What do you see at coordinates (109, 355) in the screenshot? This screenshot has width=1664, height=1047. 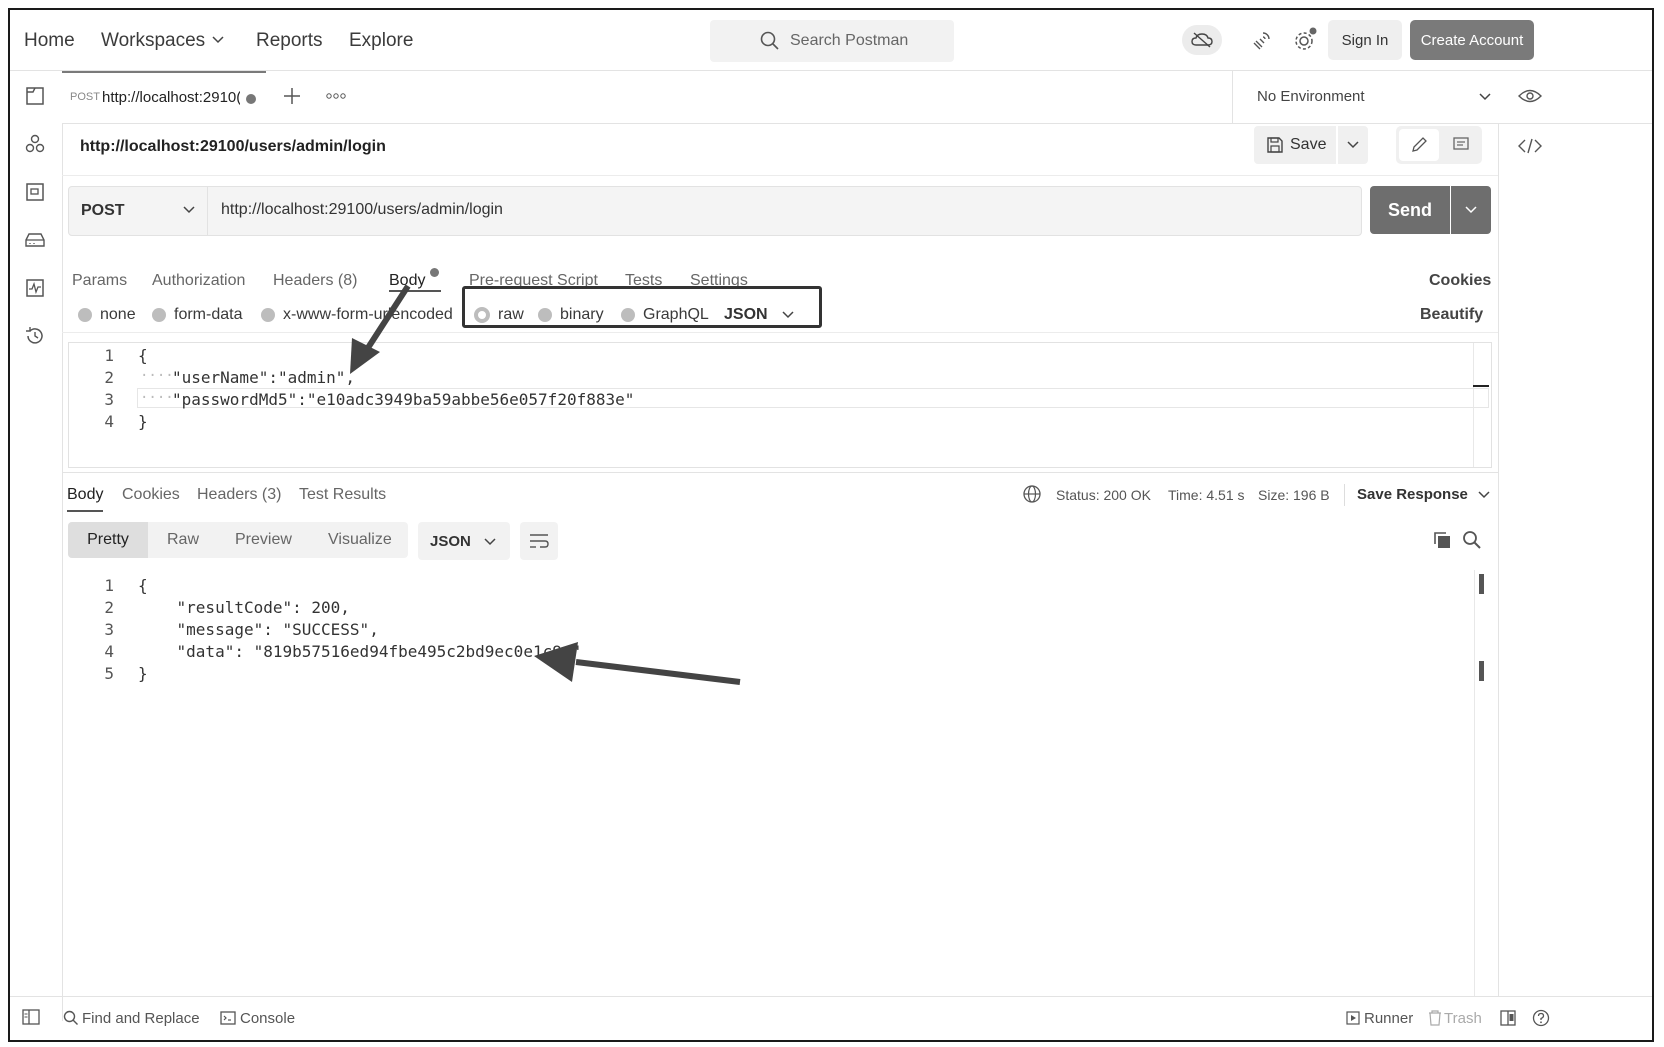 I see `line-number: 1` at bounding box center [109, 355].